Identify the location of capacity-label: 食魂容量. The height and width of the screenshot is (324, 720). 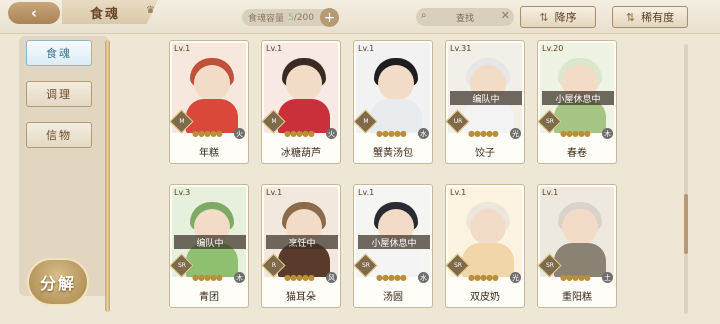
(266, 19).